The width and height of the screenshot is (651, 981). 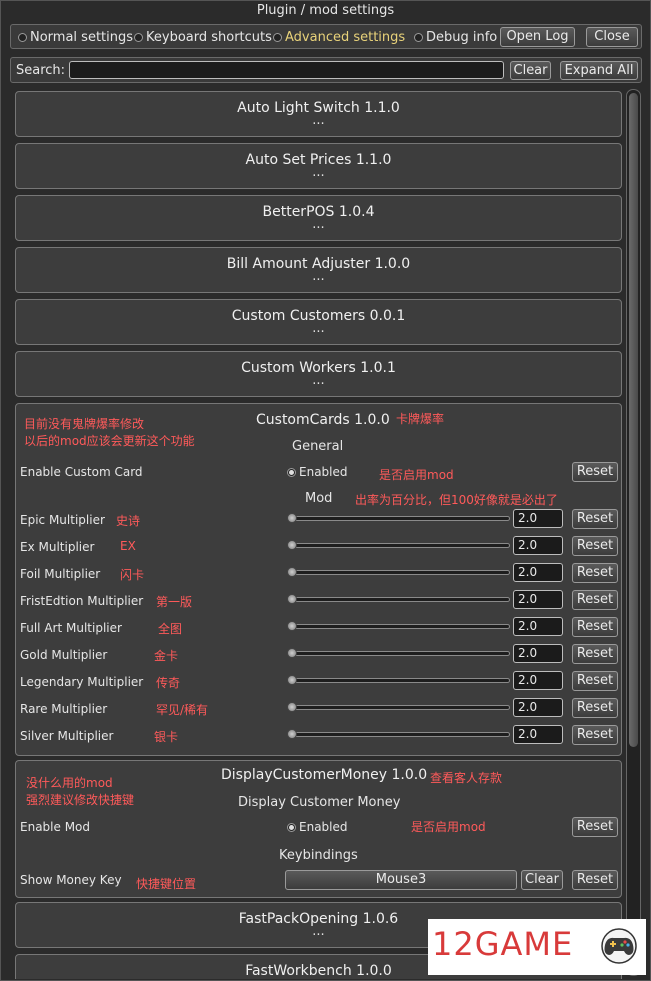 I want to click on annotation-note: EX, so click(x=128, y=546).